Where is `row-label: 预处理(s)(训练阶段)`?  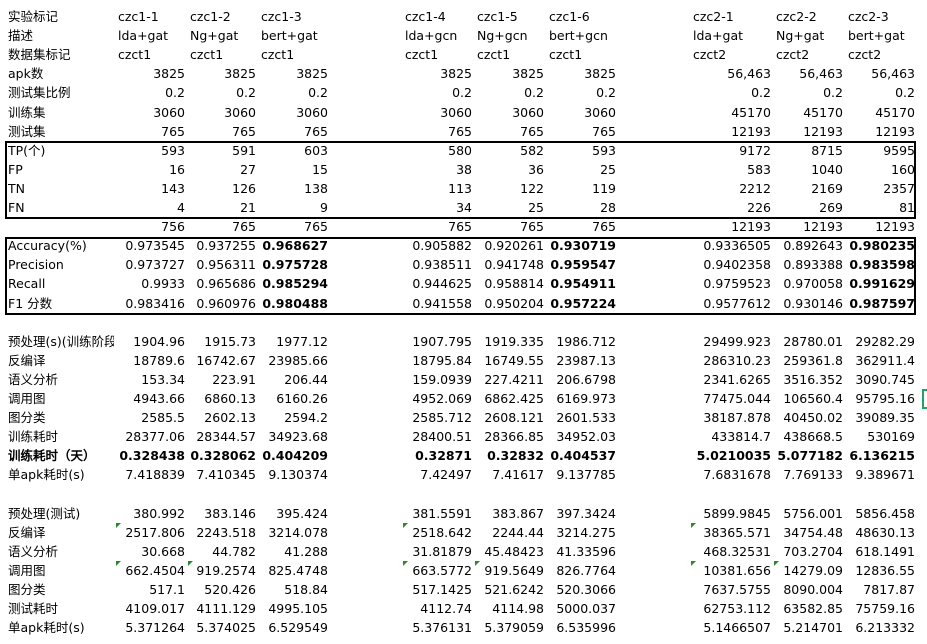 row-label: 预处理(s)(训练阶段) is located at coordinates (60, 341).